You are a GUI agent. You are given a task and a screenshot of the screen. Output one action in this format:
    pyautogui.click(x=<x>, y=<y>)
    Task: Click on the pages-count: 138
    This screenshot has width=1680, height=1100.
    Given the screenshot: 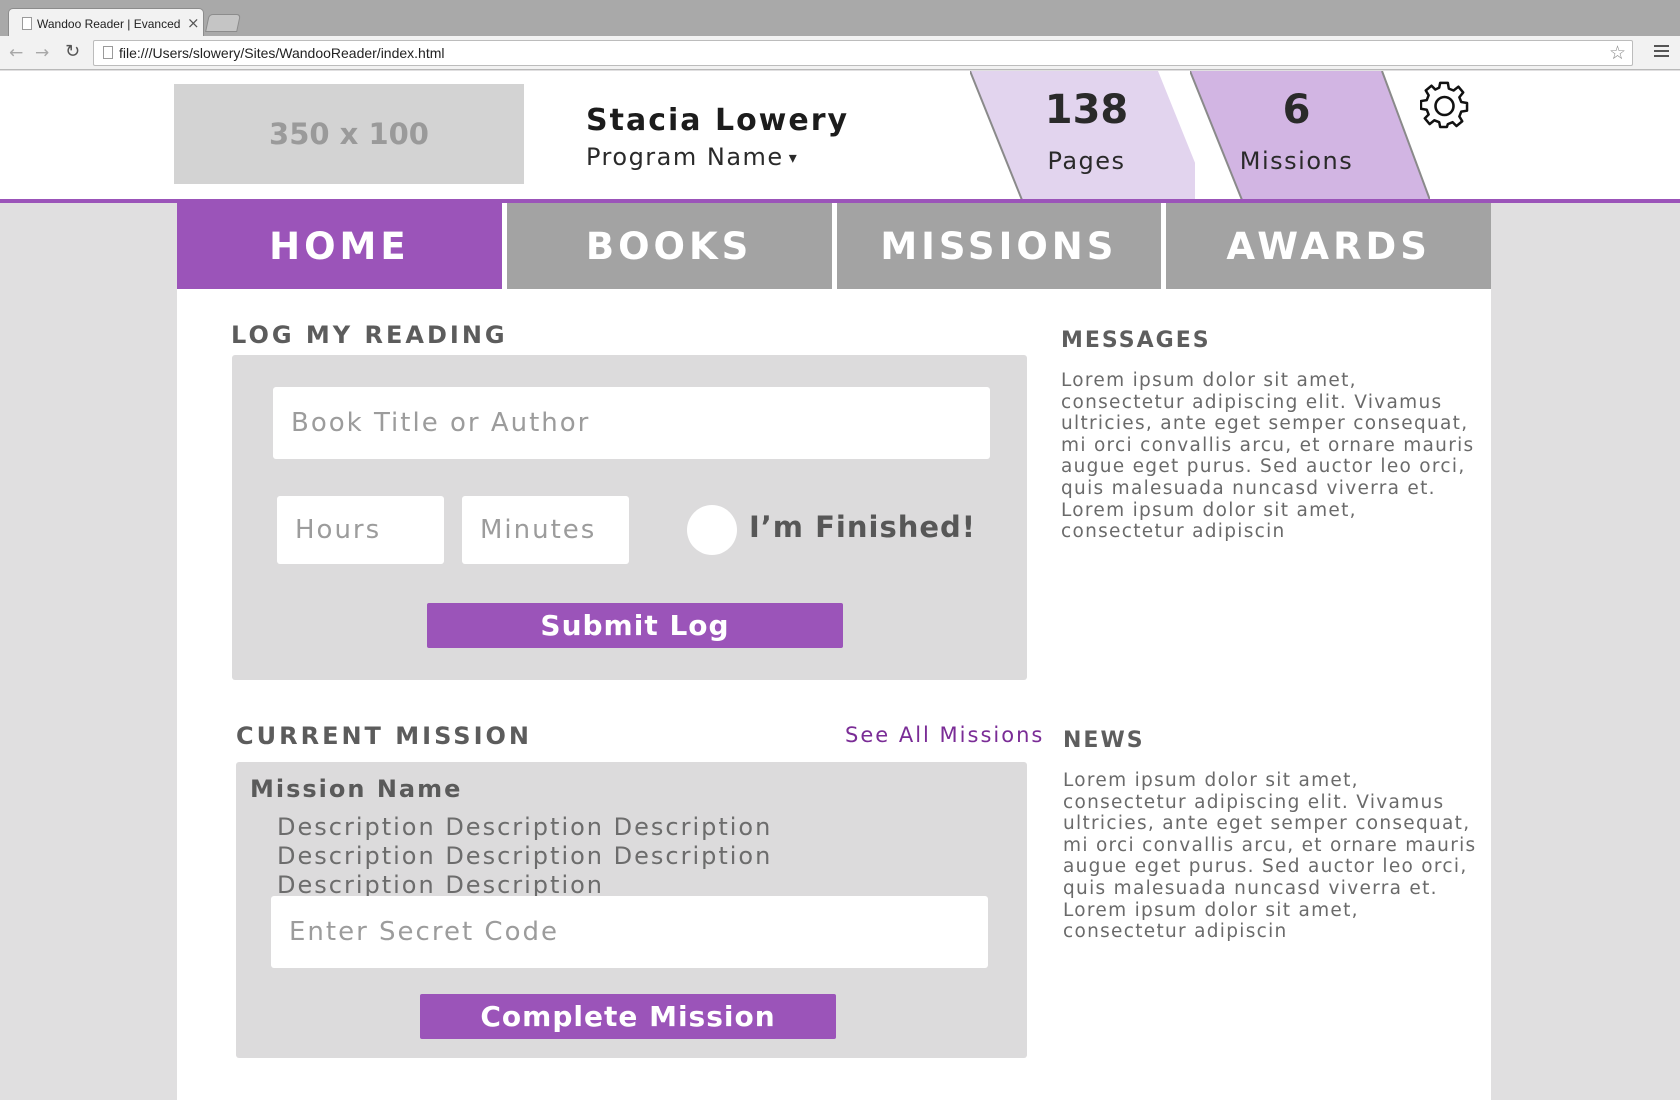 What is the action you would take?
    pyautogui.click(x=1086, y=110)
    